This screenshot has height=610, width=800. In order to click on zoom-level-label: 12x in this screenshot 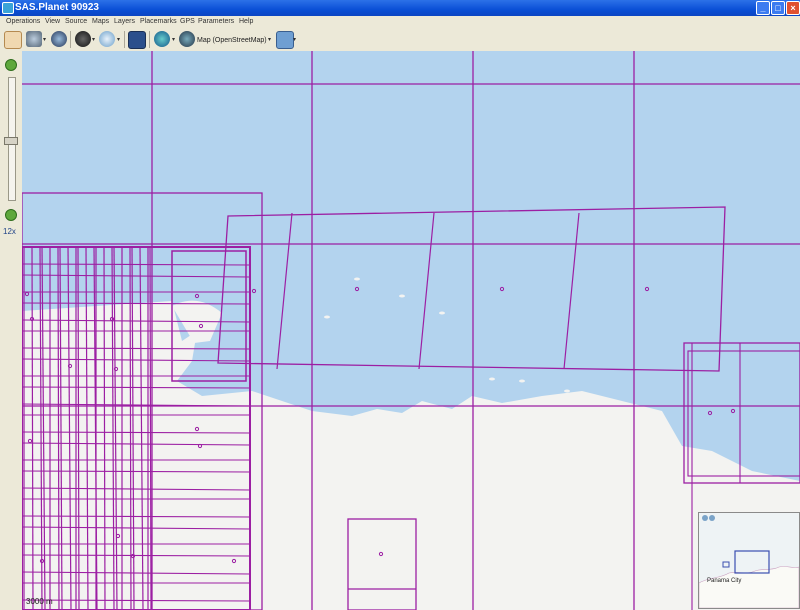, I will do `click(9, 231)`.